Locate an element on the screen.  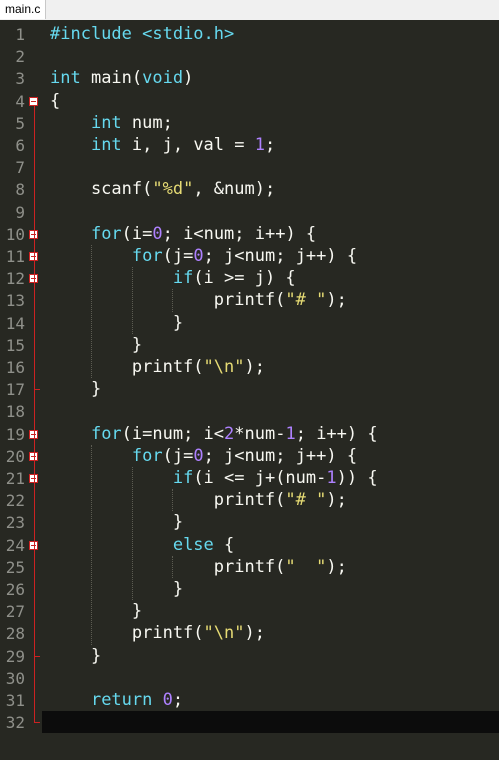
tab-main-c: main.c is located at coordinates (23, 9).